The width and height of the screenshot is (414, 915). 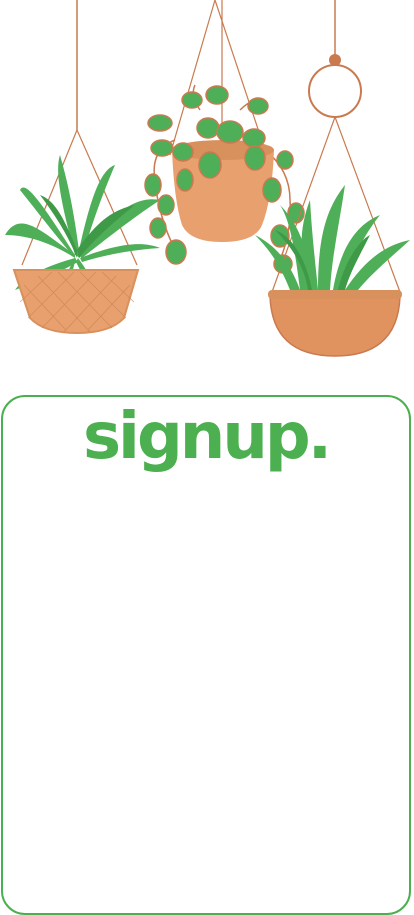 I want to click on page-title: signup., so click(x=207, y=437).